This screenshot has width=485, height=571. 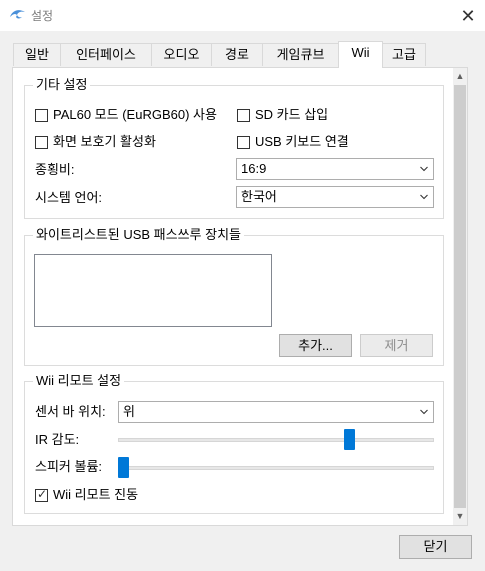 I want to click on system-language-label: 시스템 언어:, so click(x=69, y=197).